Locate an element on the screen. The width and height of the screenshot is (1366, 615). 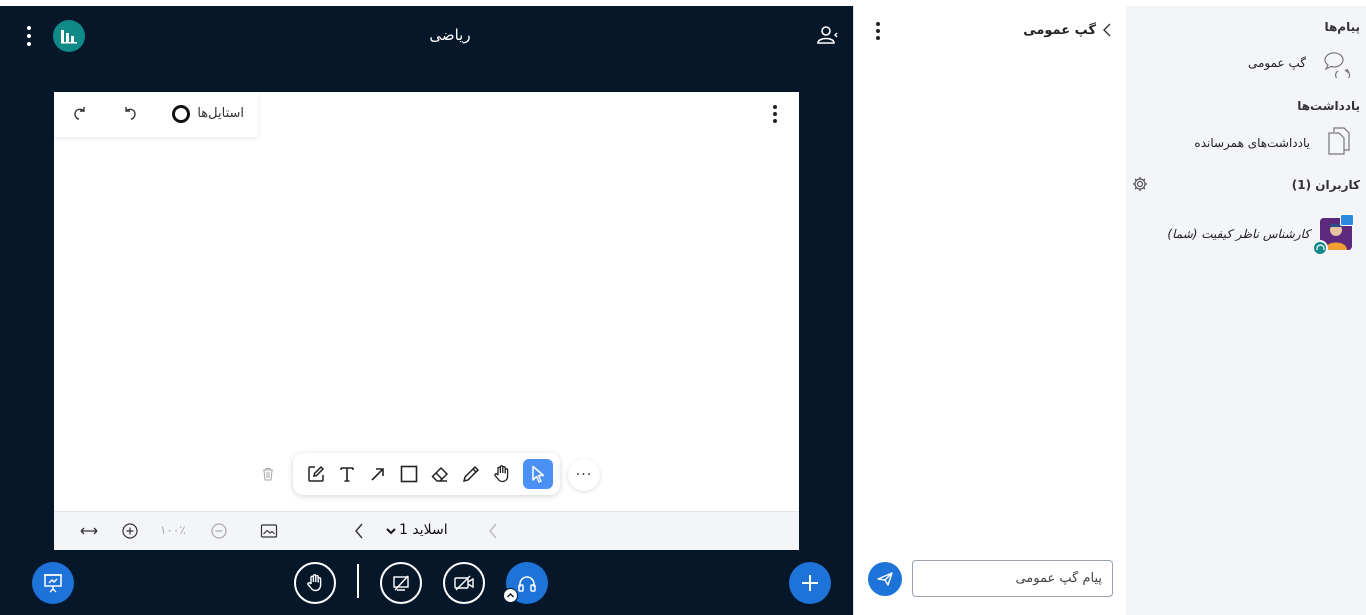
select-tool is located at coordinates (538, 474).